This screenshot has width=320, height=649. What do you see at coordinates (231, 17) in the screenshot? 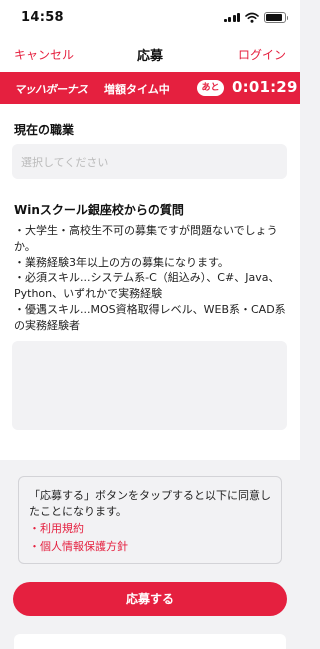
I see `signal-icon` at bounding box center [231, 17].